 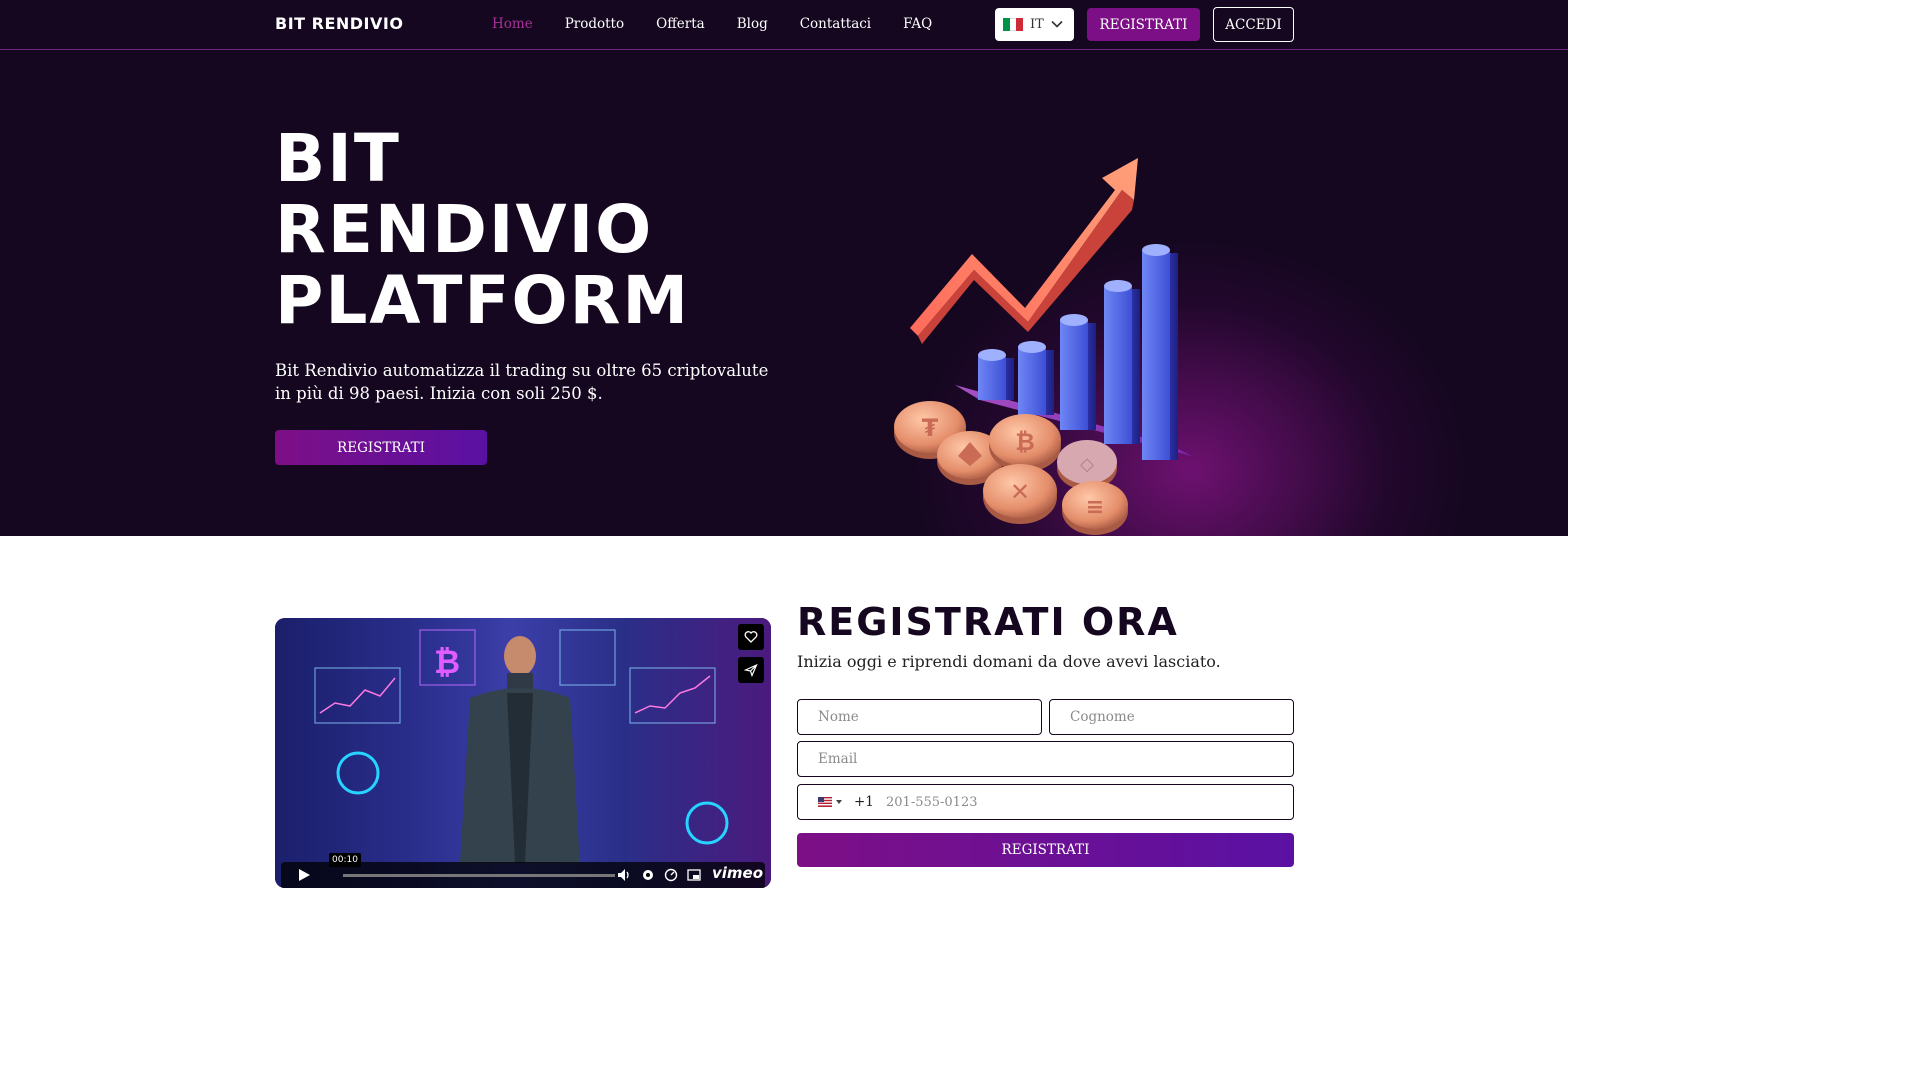 I want to click on nav-link-prodotto: Prodotto, so click(x=594, y=24).